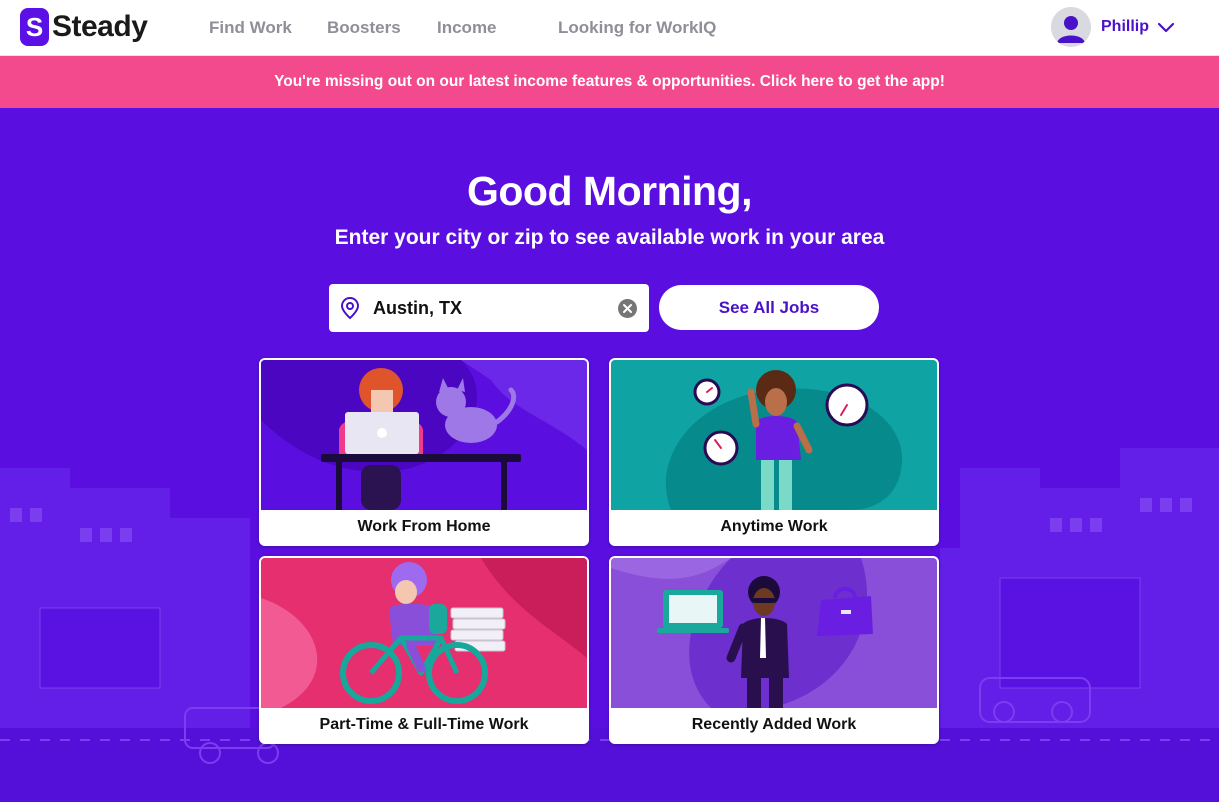 This screenshot has height=802, width=1219. I want to click on user-menu: Phillip, so click(1113, 27).